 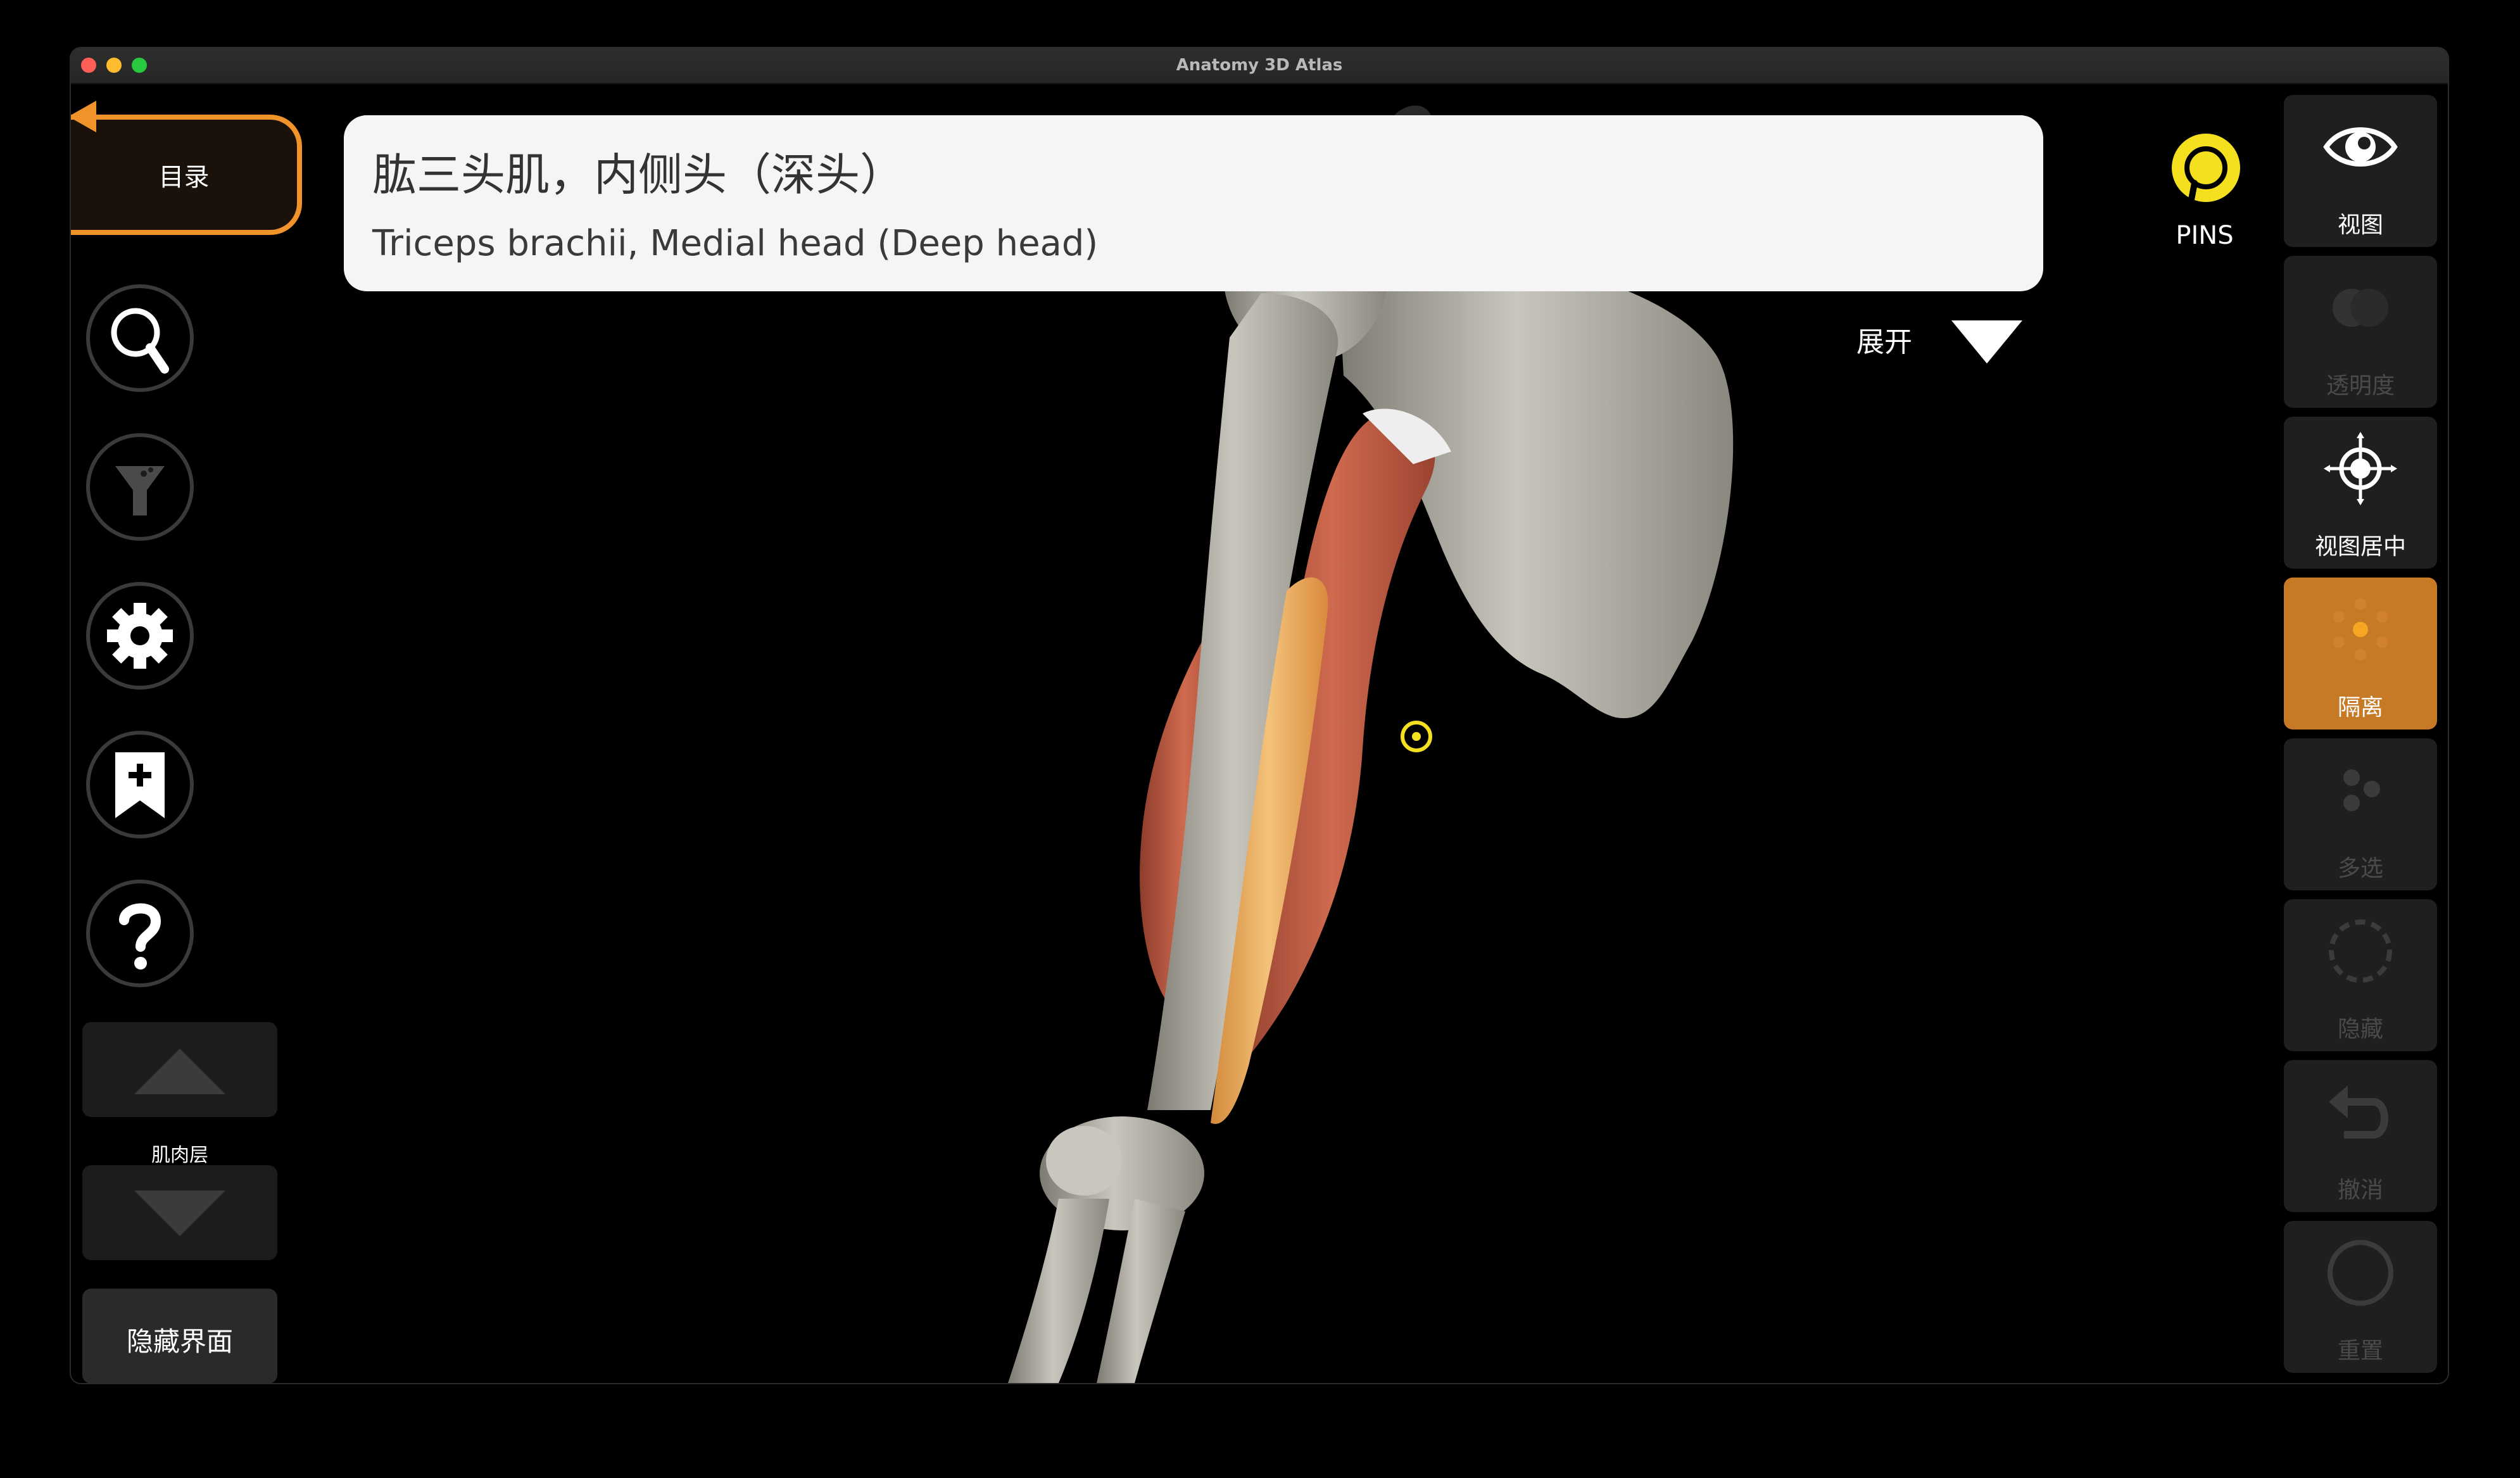 I want to click on gear-icon, so click(x=140, y=636).